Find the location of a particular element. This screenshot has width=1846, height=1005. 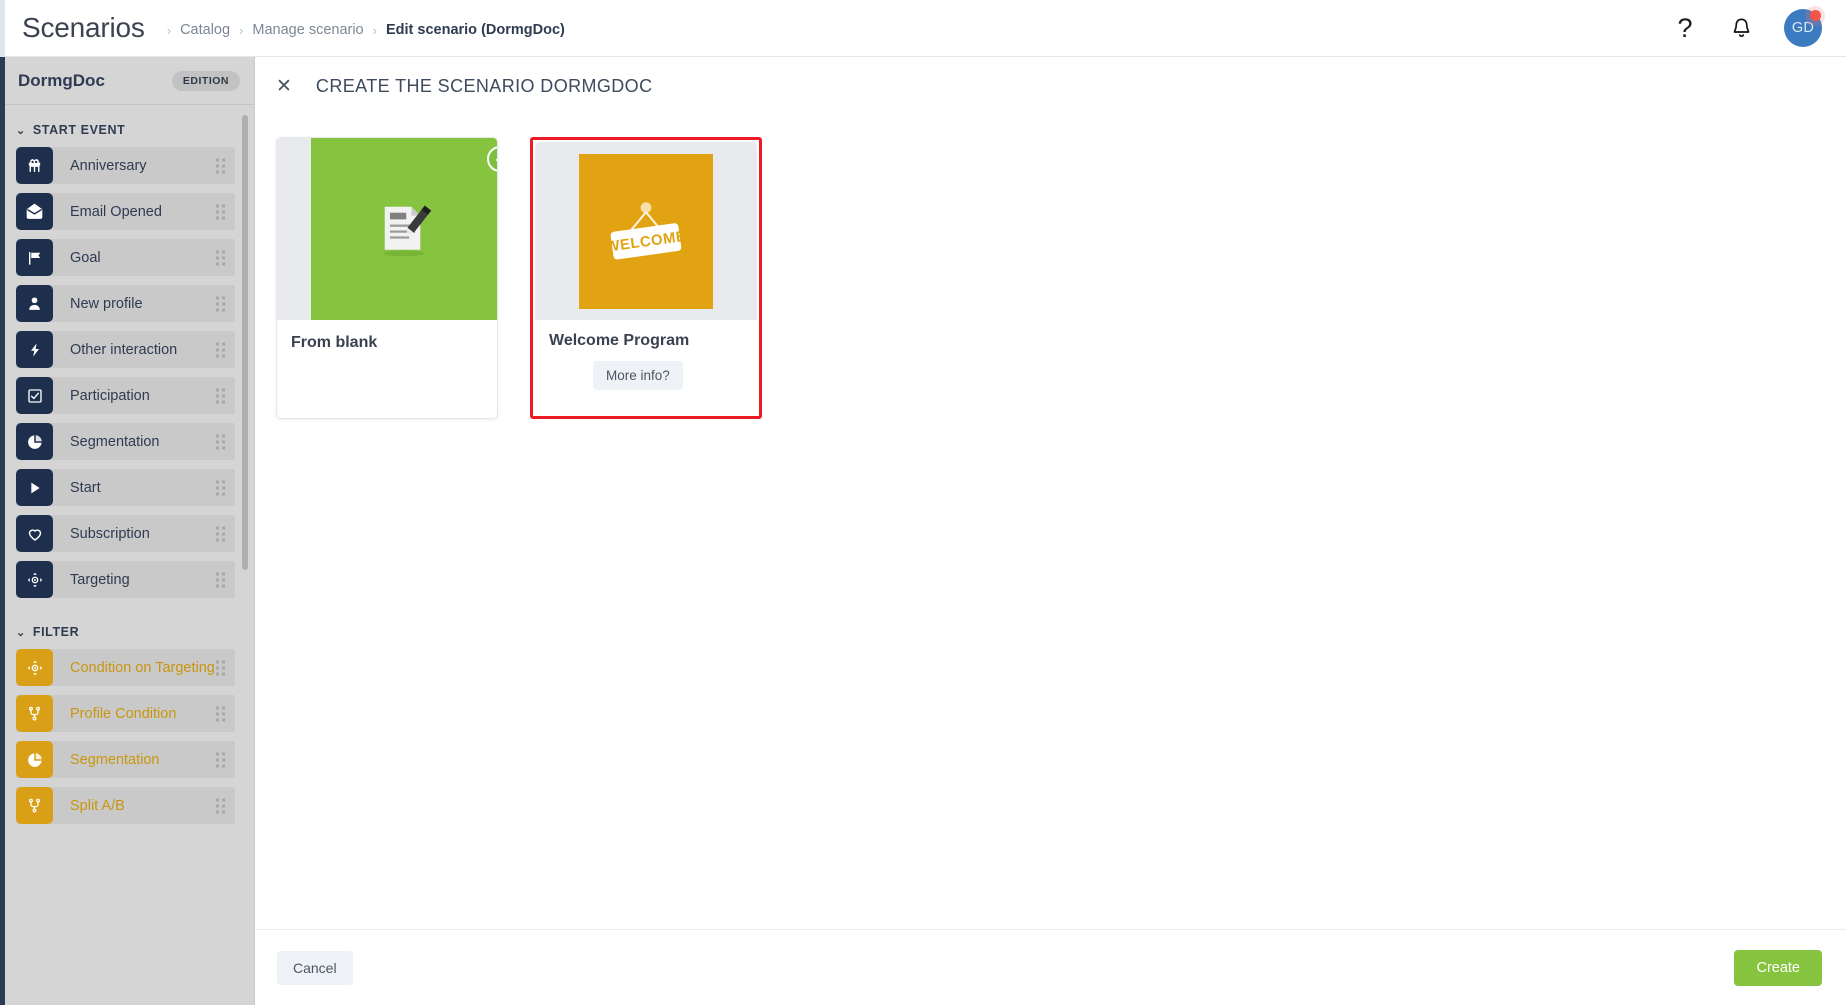

avatar: GD is located at coordinates (1804, 26).